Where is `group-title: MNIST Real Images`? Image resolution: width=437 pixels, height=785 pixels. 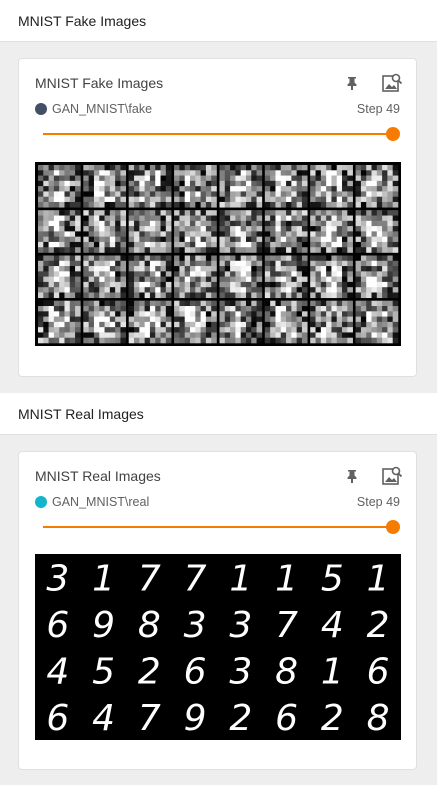 group-title: MNIST Real Images is located at coordinates (81, 414).